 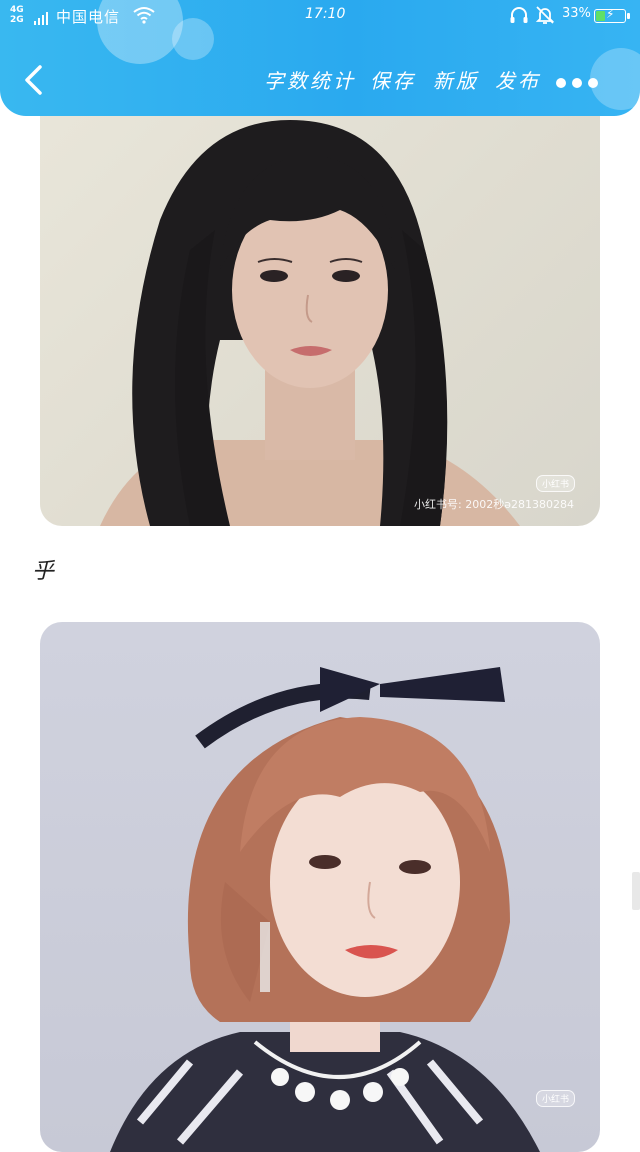 What do you see at coordinates (17, 15) in the screenshot?
I see `network-type: 4G 2G` at bounding box center [17, 15].